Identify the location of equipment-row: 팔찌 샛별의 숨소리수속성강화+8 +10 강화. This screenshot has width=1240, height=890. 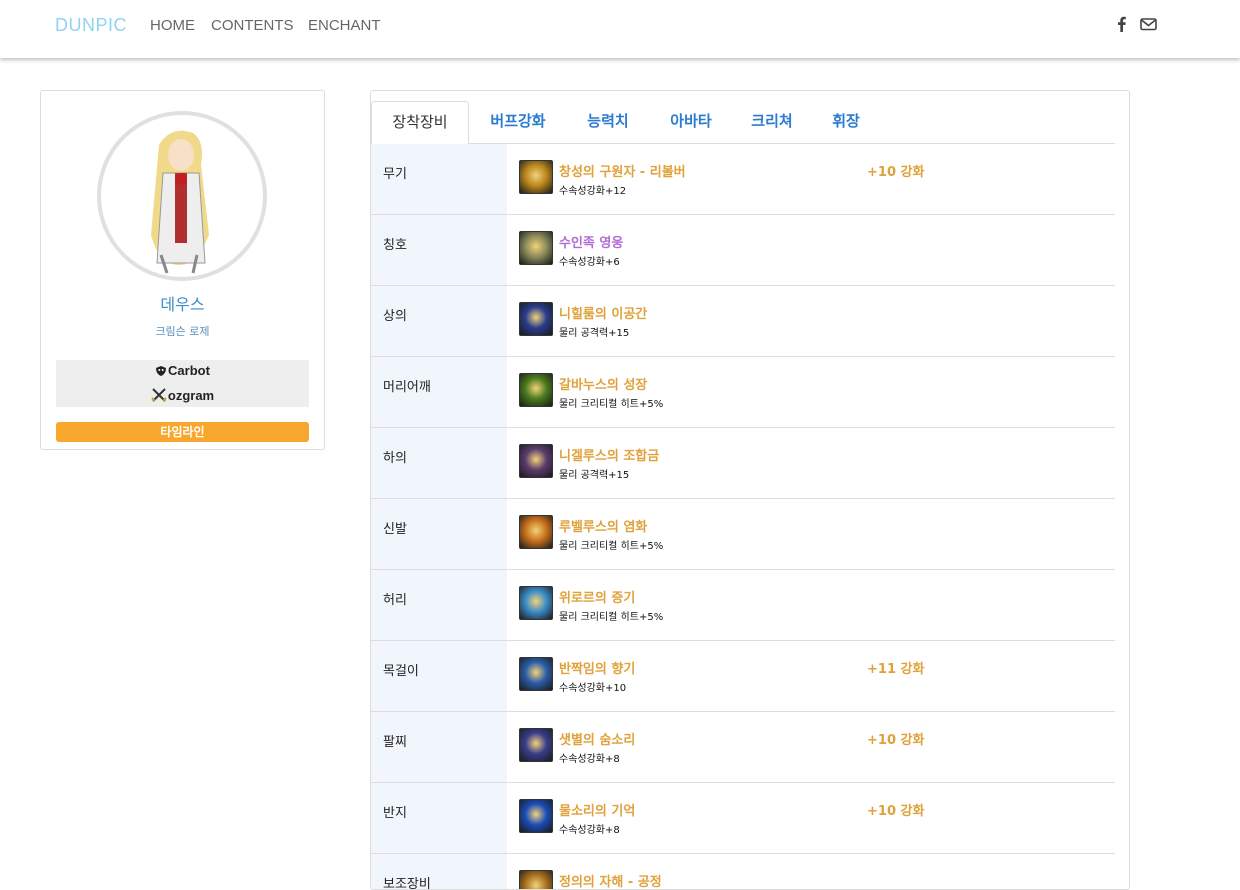
(743, 747).